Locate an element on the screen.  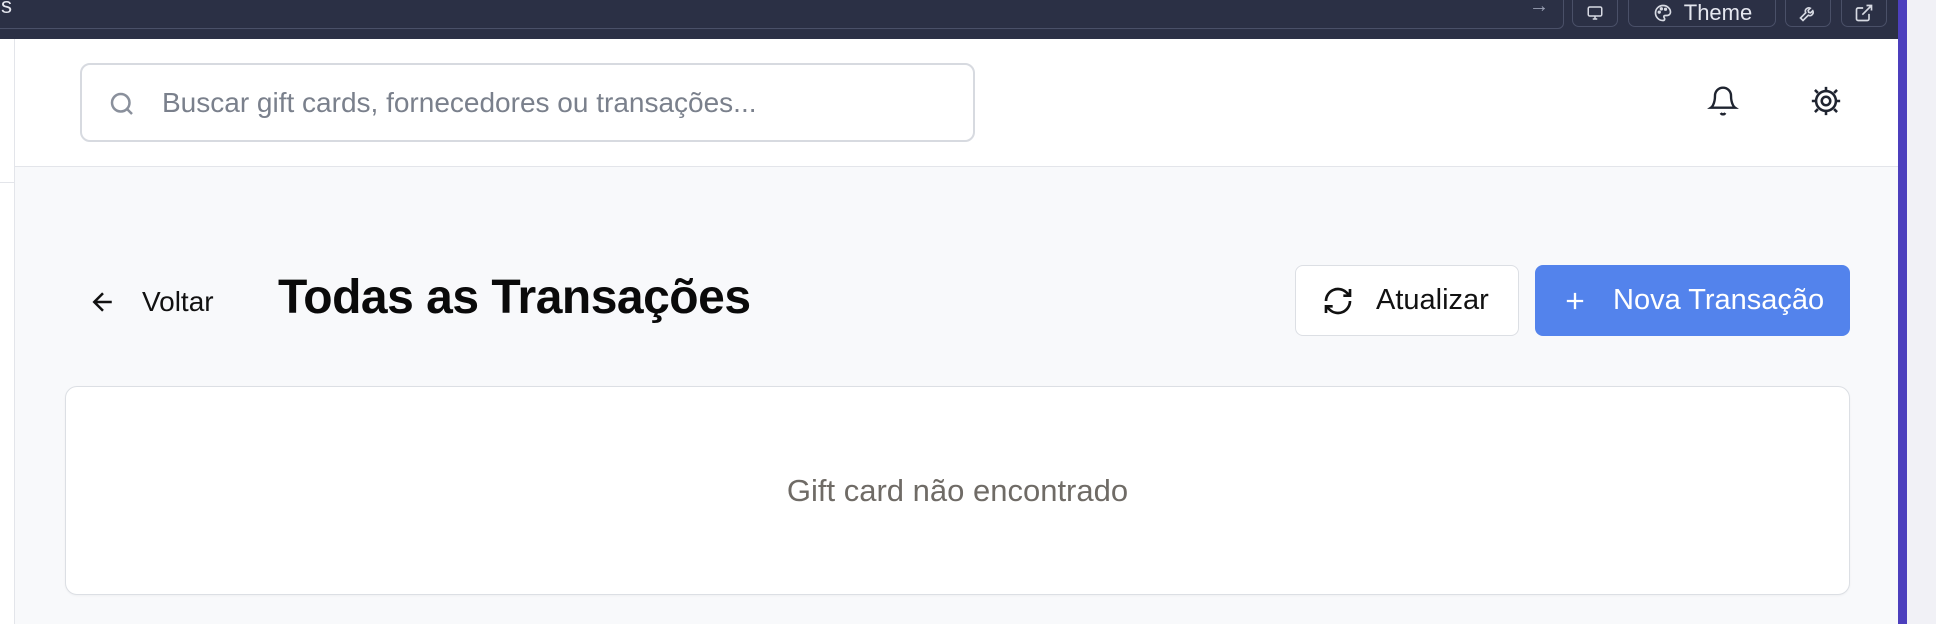
browser-toolbar: s → Theme is located at coordinates (949, 19).